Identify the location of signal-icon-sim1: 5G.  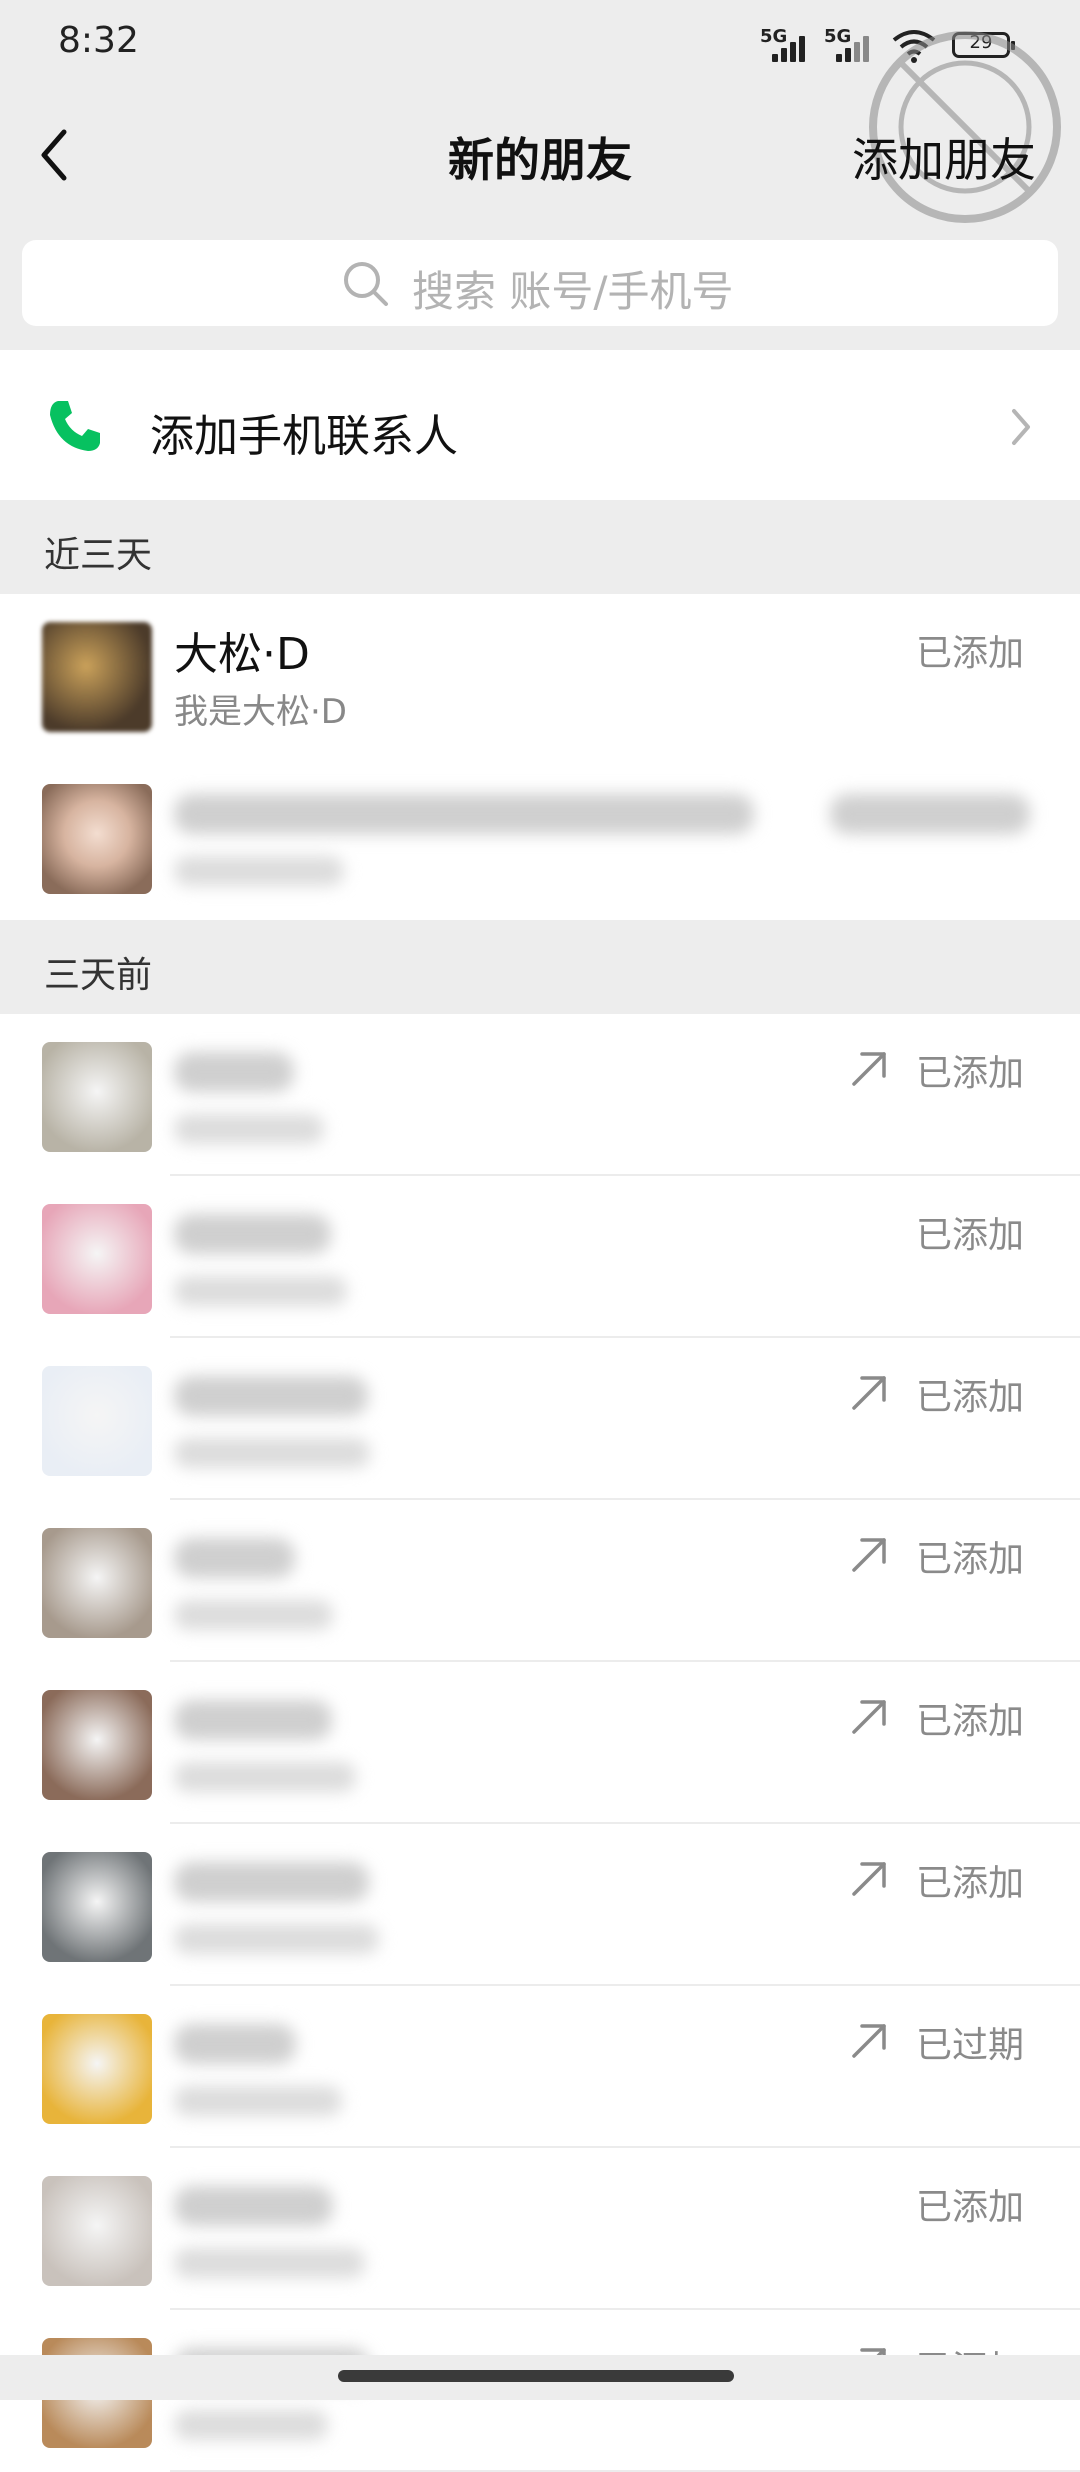
(790, 44).